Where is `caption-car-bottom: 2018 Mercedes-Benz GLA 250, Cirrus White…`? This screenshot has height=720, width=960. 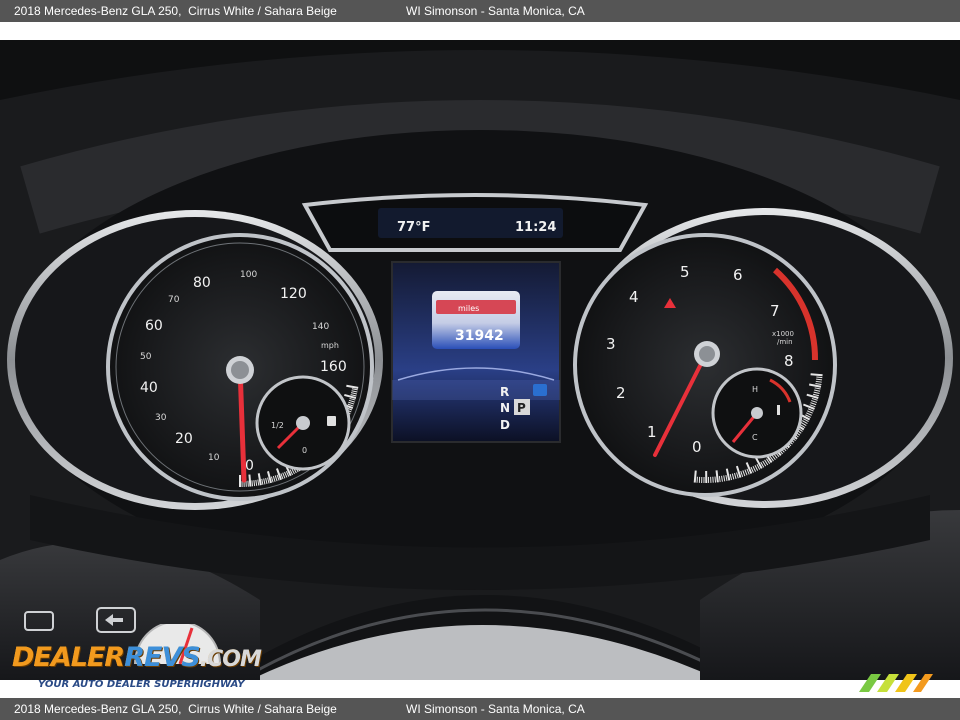 caption-car-bottom: 2018 Mercedes-Benz GLA 250, Cirrus White… is located at coordinates (175, 709).